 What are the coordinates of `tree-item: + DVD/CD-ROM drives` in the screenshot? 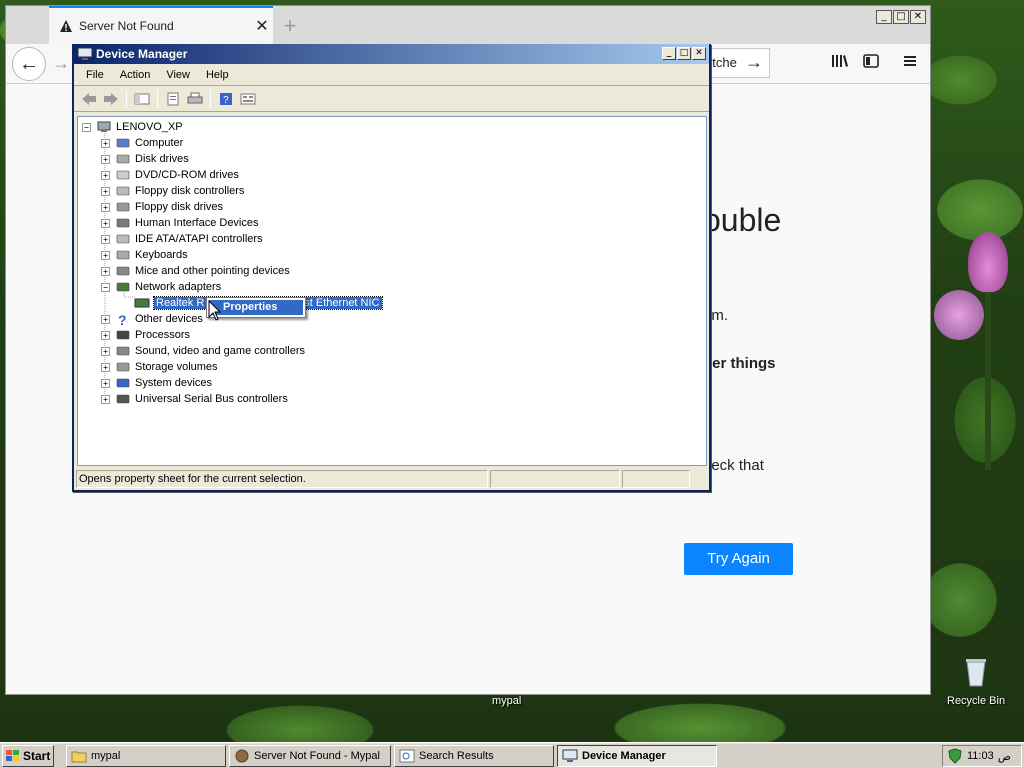 It's located at (170, 175).